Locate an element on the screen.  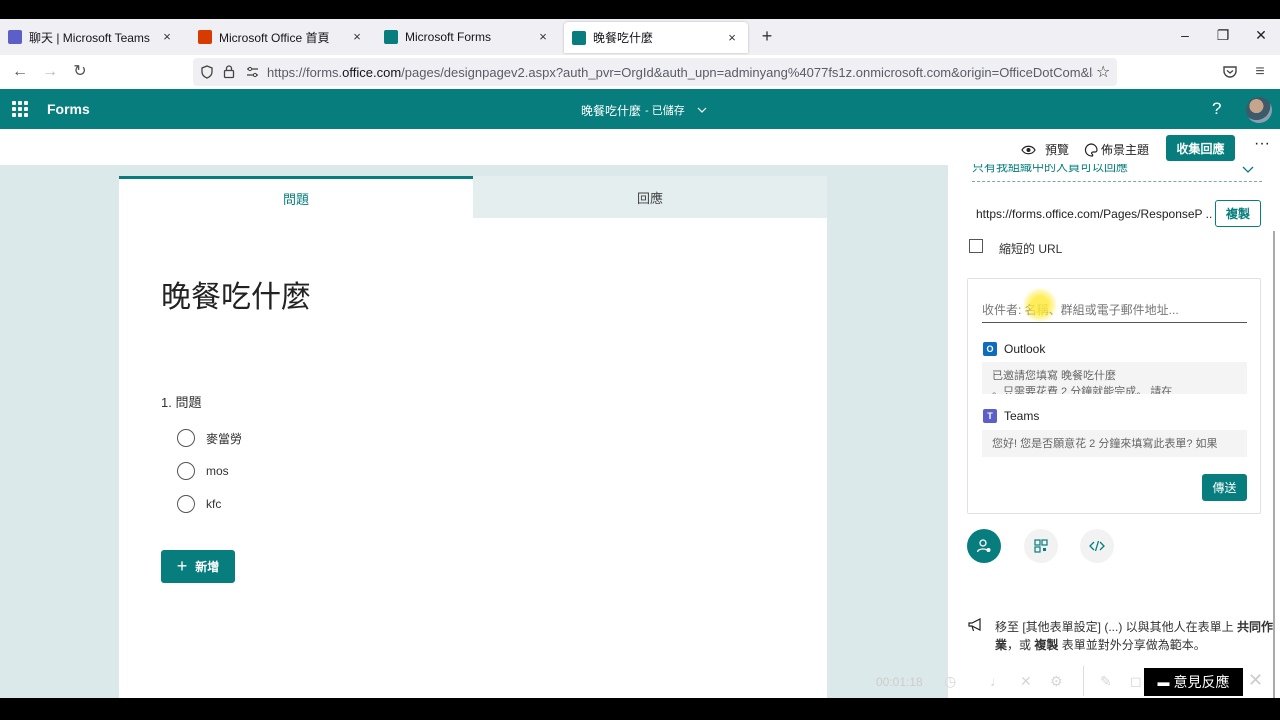
eye-icon is located at coordinates (1028, 149).